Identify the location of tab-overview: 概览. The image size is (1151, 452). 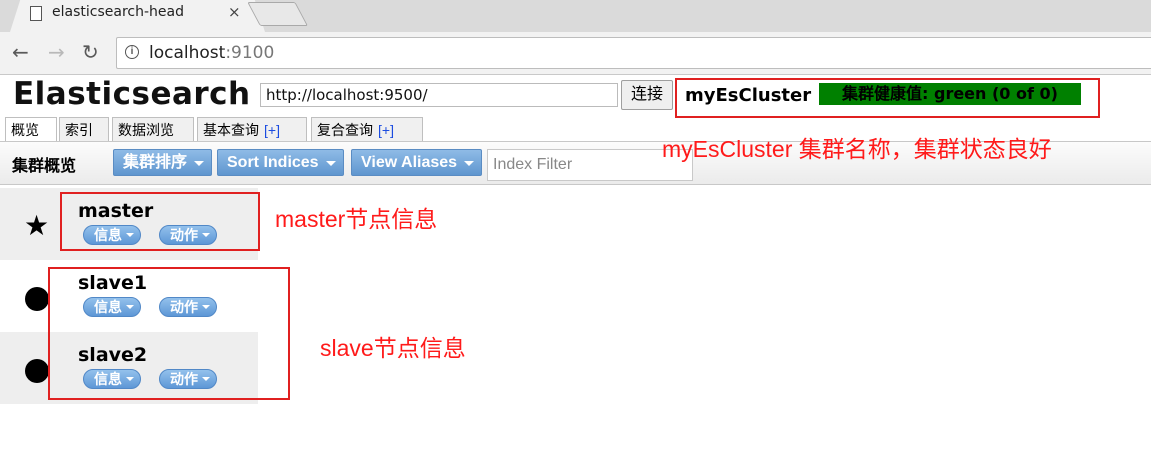
(31, 129).